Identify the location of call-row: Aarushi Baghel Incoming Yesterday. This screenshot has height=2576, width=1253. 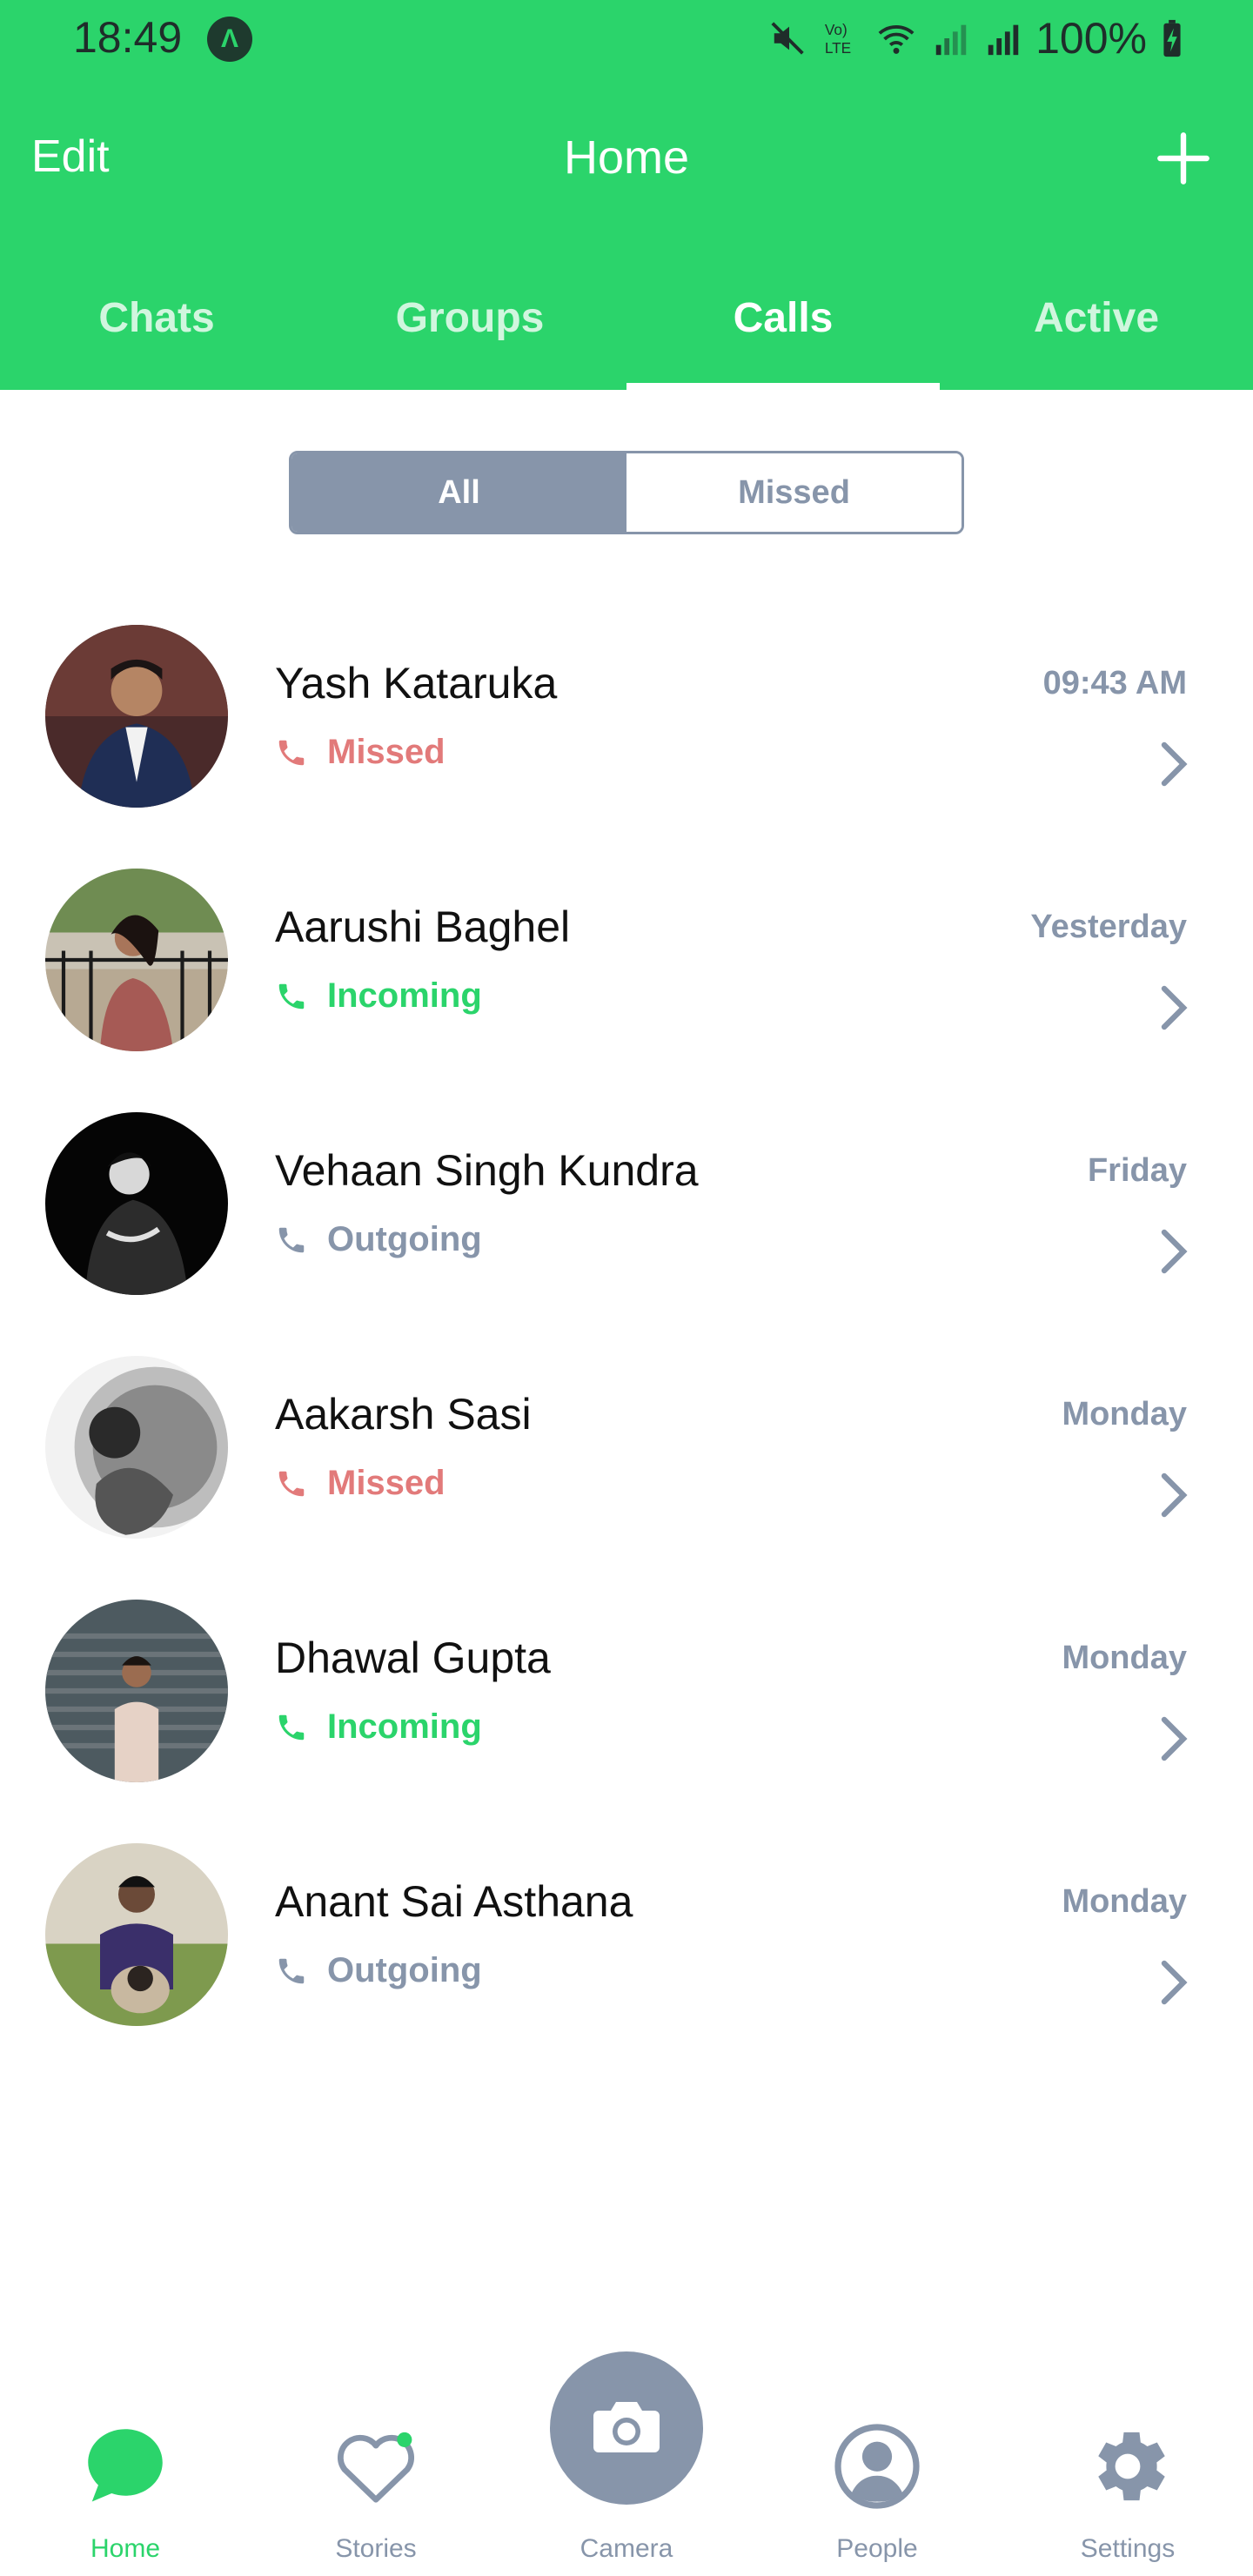
(626, 975).